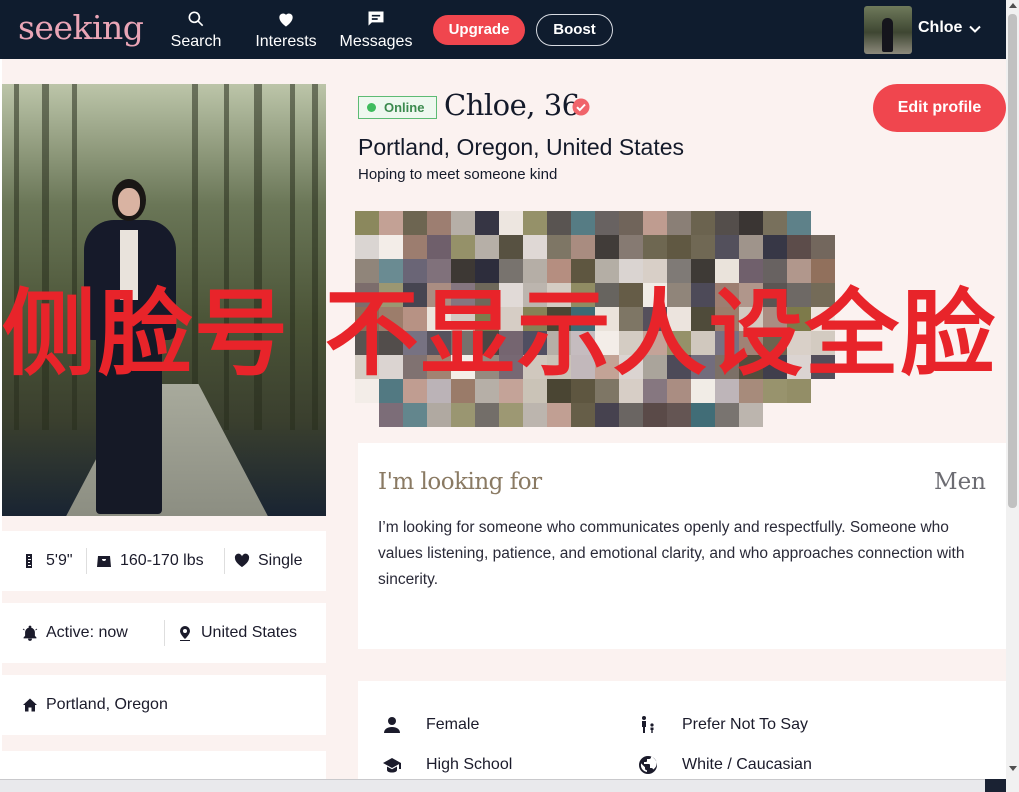 This screenshot has height=792, width=1019. I want to click on ethnicity-value: White / Caucasian, so click(747, 764).